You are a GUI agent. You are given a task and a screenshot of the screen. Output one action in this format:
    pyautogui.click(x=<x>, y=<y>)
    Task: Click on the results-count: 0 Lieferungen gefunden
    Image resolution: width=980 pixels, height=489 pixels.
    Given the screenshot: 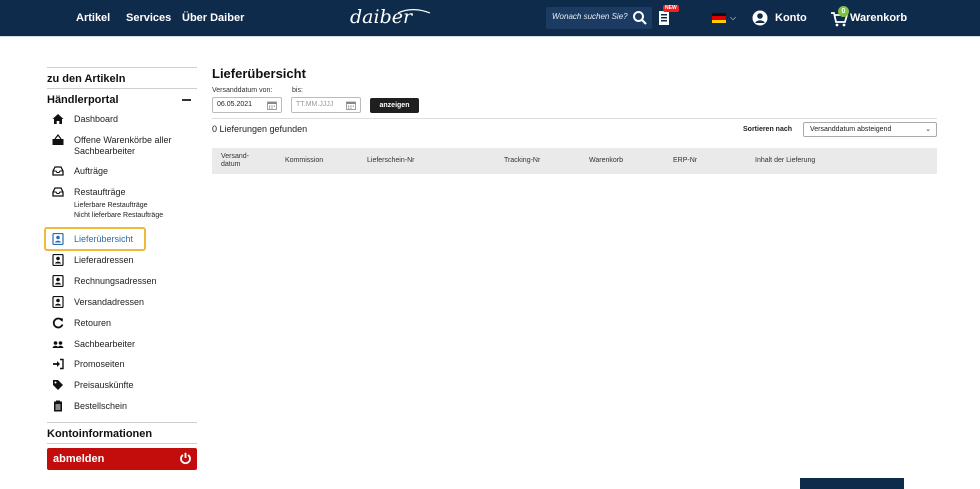 What is the action you would take?
    pyautogui.click(x=260, y=129)
    